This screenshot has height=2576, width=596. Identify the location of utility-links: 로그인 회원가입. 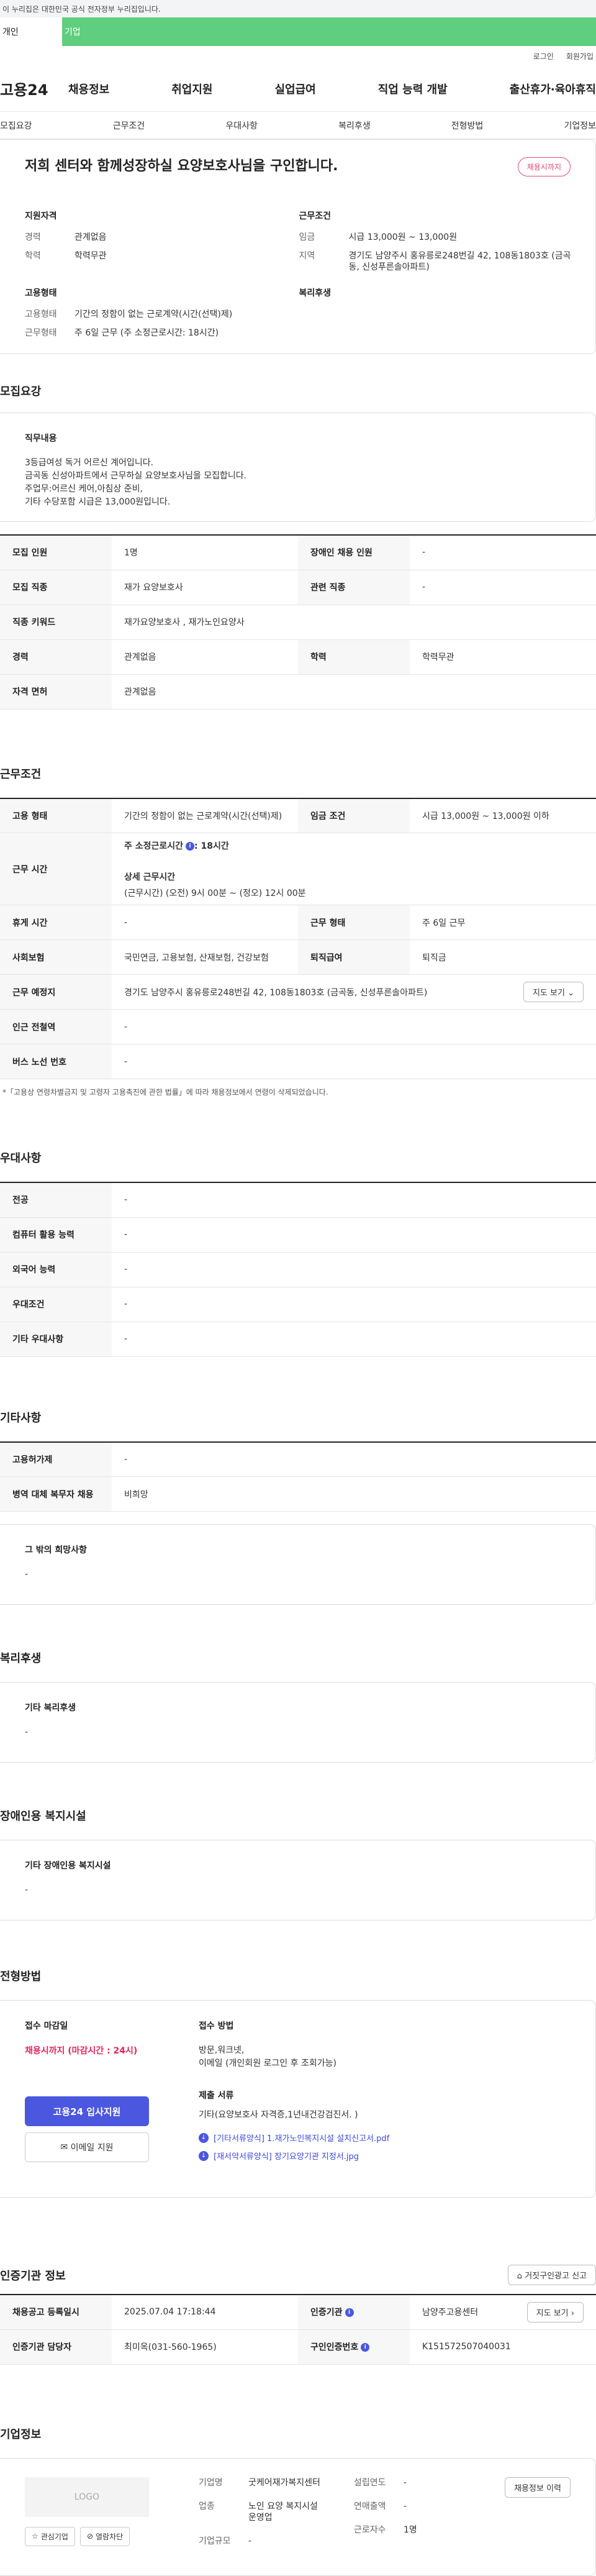
(298, 56).